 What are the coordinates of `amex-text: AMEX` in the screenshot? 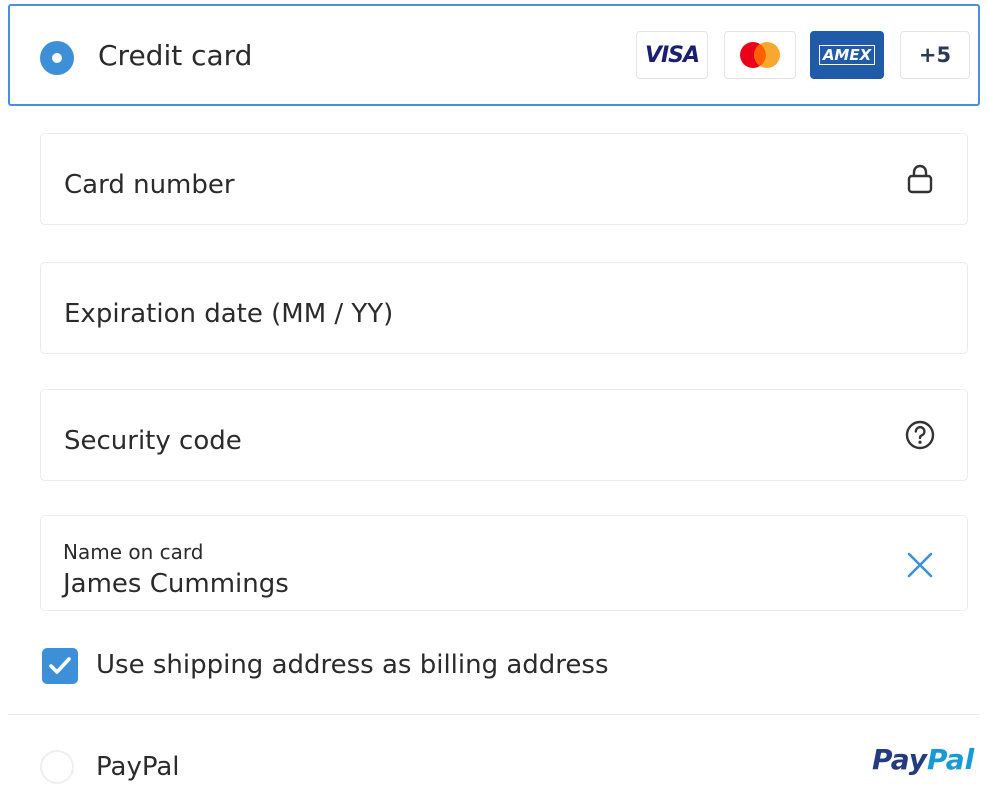 It's located at (847, 55).